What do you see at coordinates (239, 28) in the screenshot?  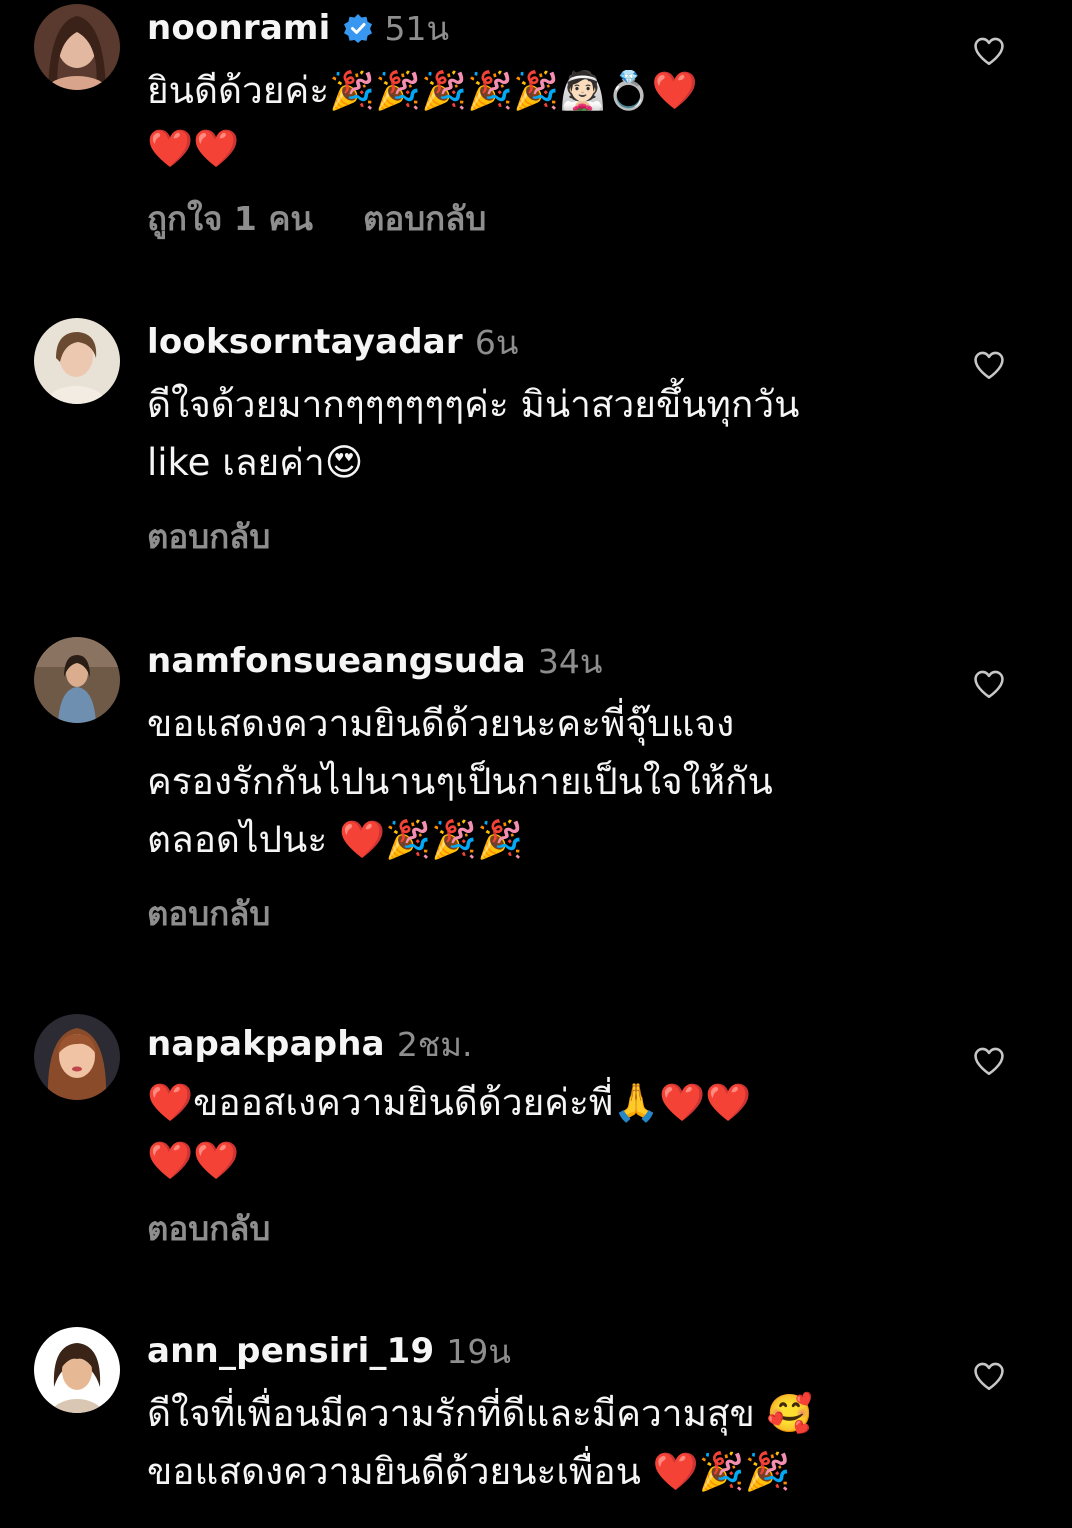 I see `username: noonrami` at bounding box center [239, 28].